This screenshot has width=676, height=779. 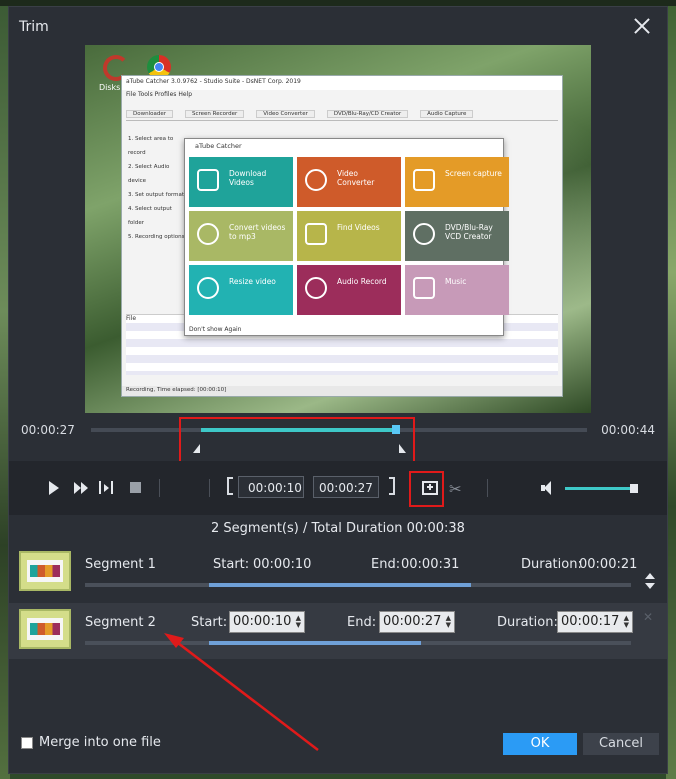 I want to click on tile-label: Convert videos to mp3, so click(x=257, y=232).